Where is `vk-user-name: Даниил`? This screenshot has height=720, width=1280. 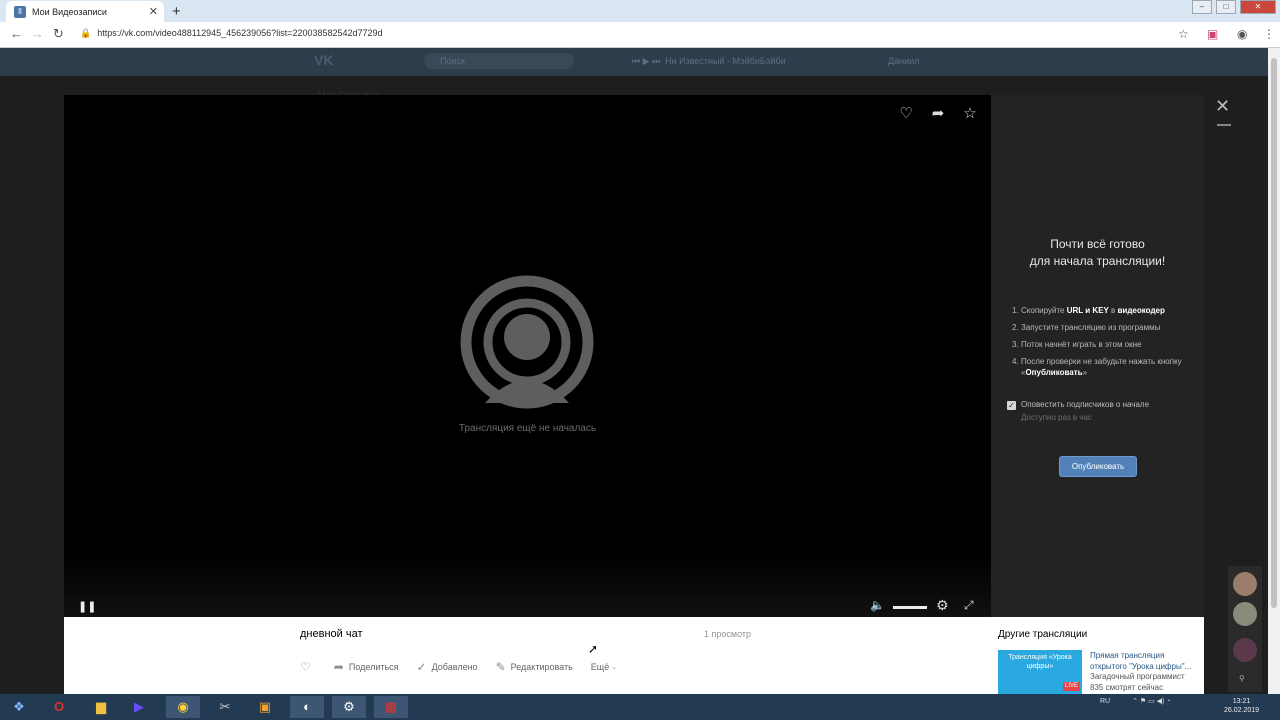 vk-user-name: Даниил is located at coordinates (903, 61).